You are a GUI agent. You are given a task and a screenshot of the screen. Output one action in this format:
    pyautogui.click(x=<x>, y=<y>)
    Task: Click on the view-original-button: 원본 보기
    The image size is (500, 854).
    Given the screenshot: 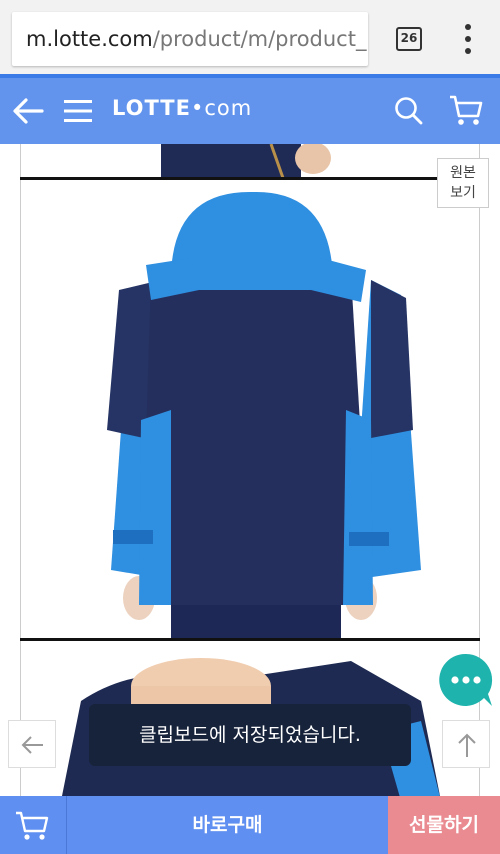 What is the action you would take?
    pyautogui.click(x=463, y=183)
    